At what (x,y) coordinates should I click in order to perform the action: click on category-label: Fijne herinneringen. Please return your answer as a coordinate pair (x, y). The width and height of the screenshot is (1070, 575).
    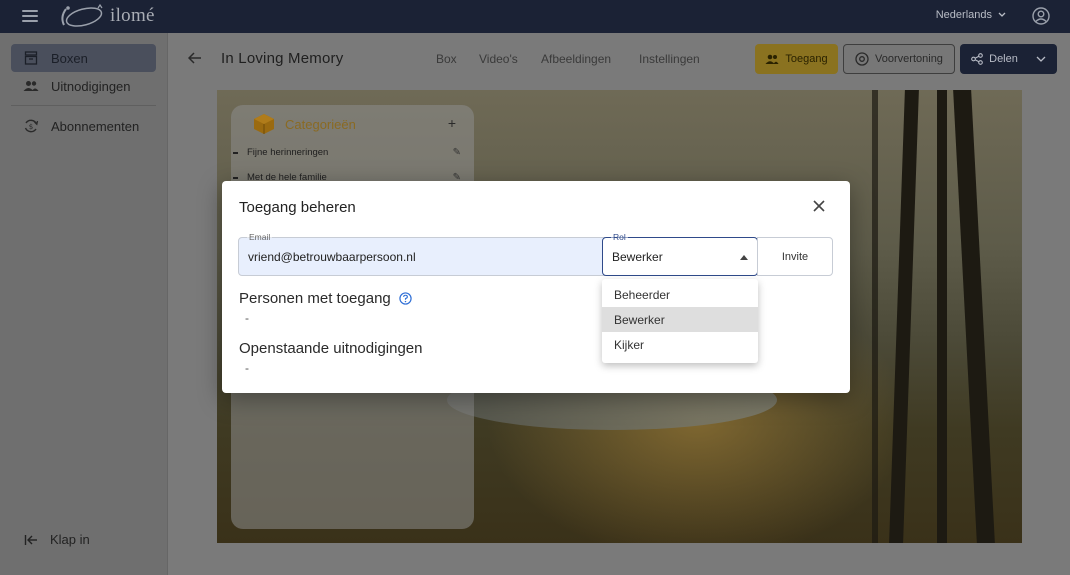
    Looking at the image, I should click on (288, 152).